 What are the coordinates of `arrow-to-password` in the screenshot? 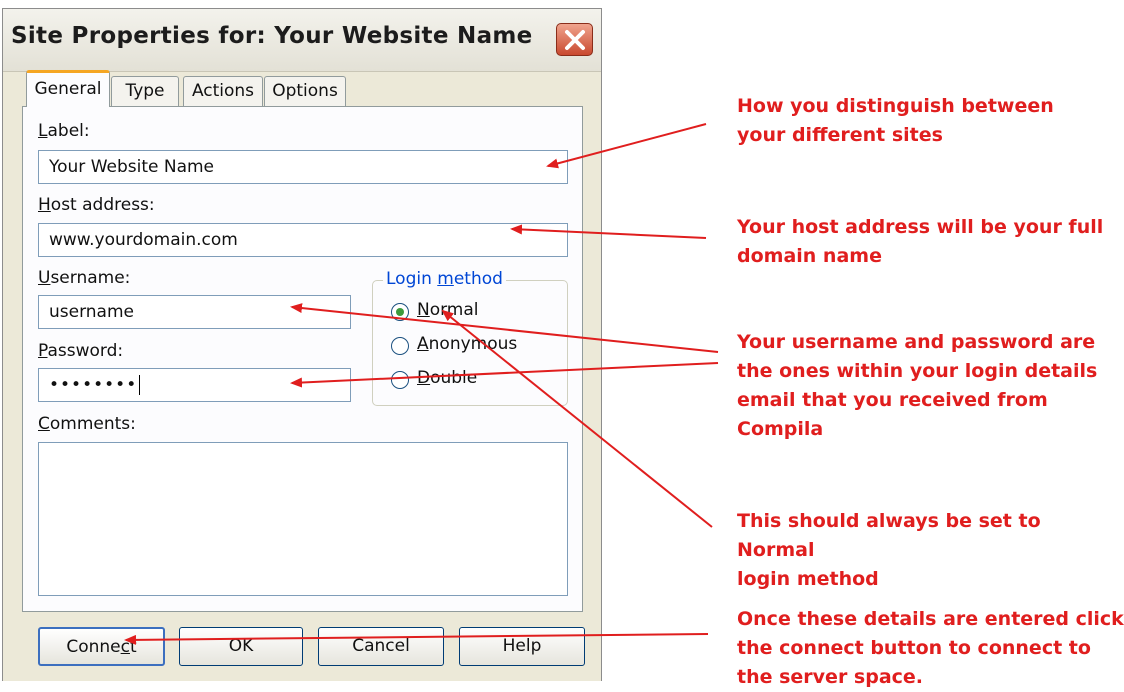 It's located at (504, 375).